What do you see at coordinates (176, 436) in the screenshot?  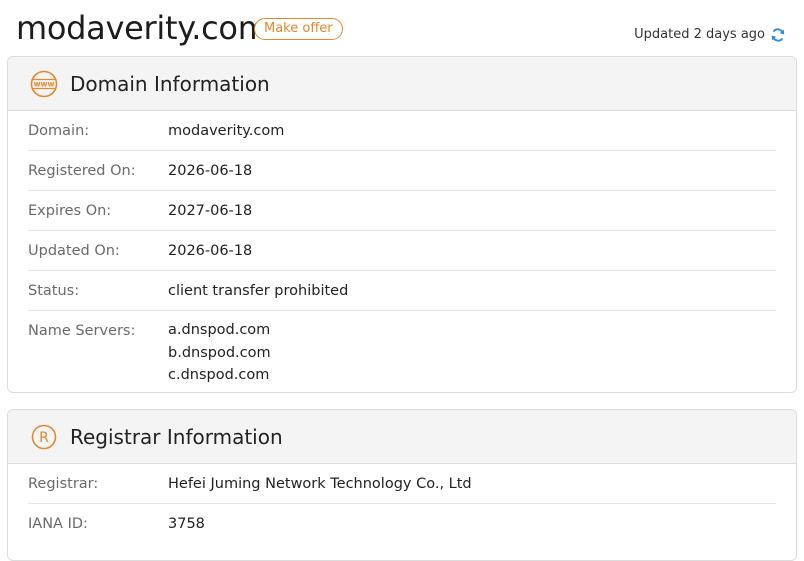 I see `registrar-information-title: Registrar Information` at bounding box center [176, 436].